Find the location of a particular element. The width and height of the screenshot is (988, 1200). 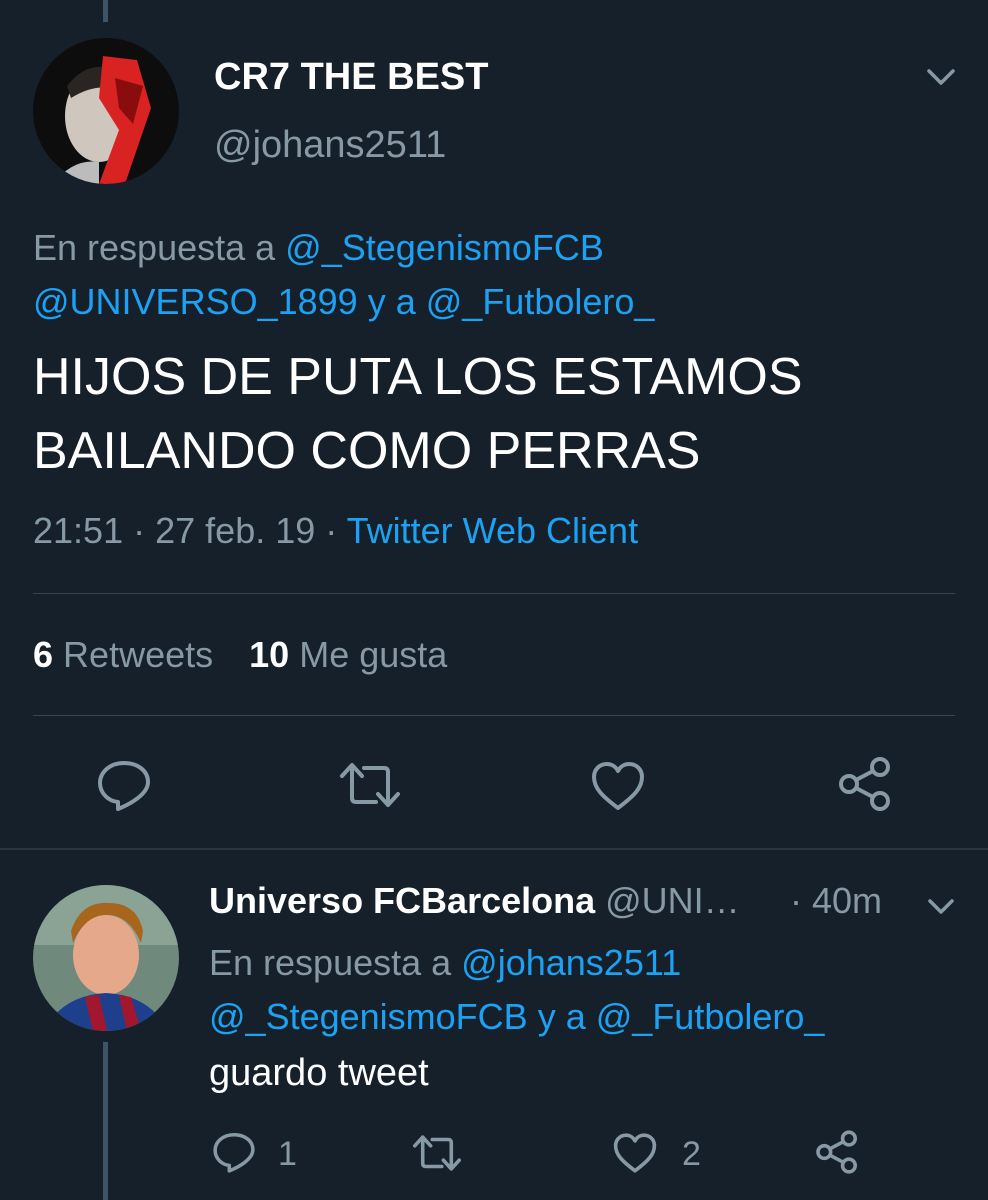

mention-link: @johans2511 is located at coordinates (571, 962).